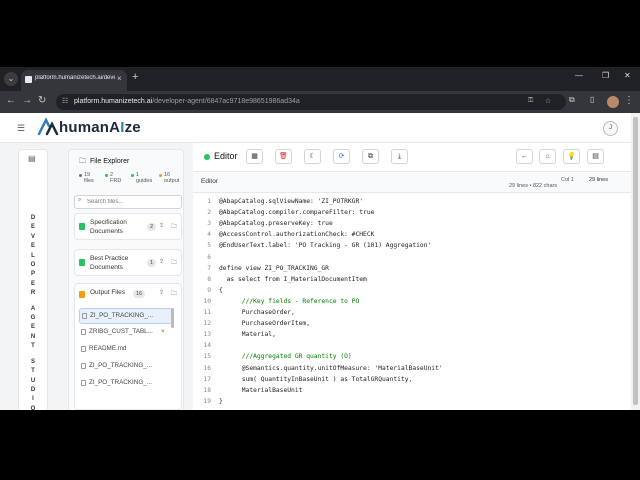 Image resolution: width=640 pixels, height=480 pixels. I want to click on url-host: platform.humanizetech.ai, so click(113, 101).